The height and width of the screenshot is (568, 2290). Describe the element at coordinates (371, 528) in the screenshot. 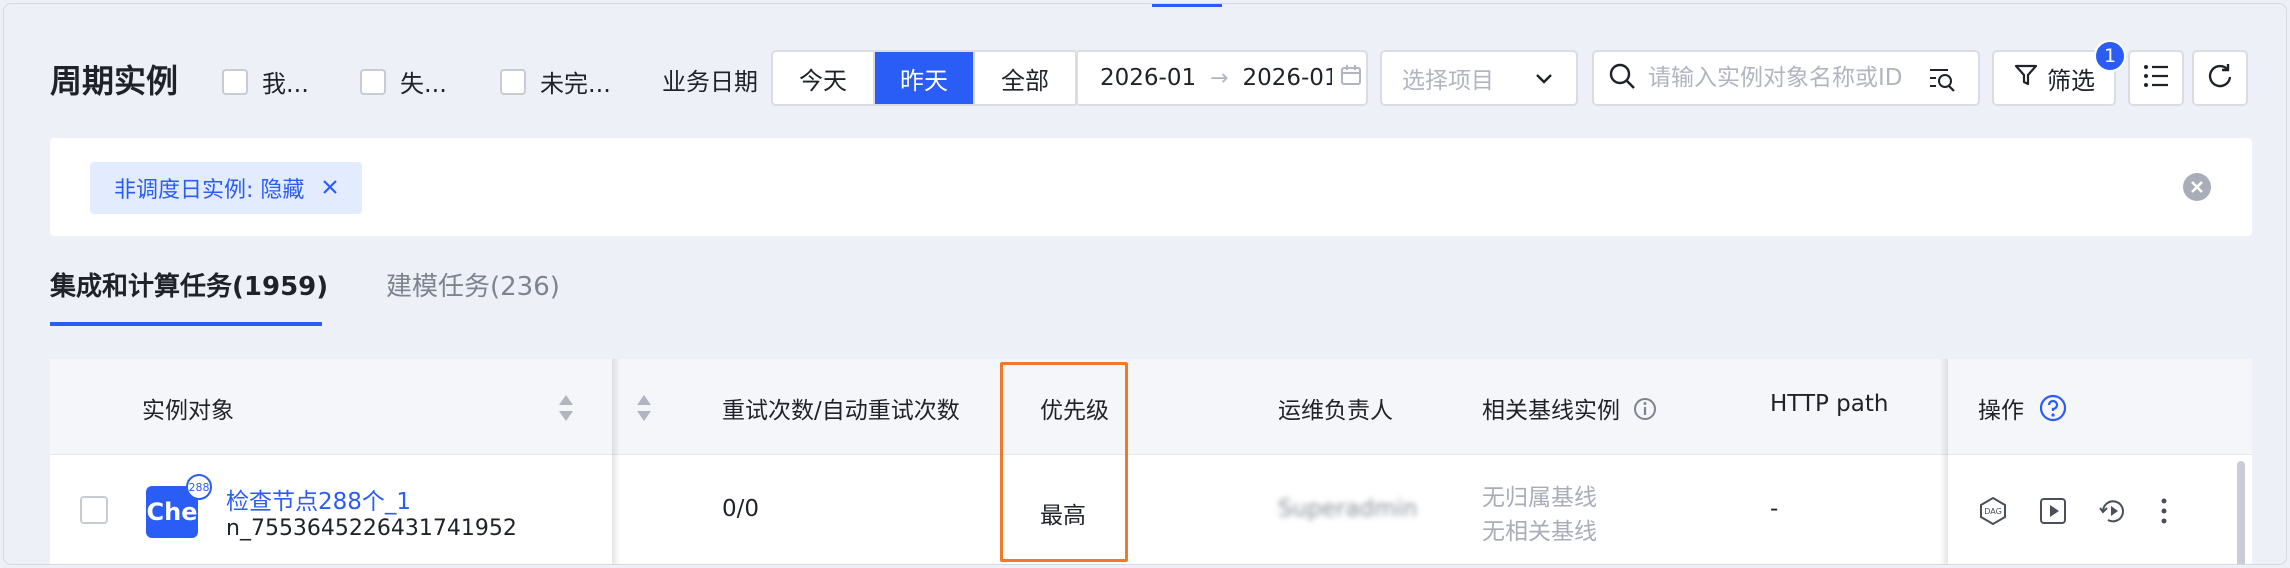

I see `task-id: n_7553645226431741952` at that location.